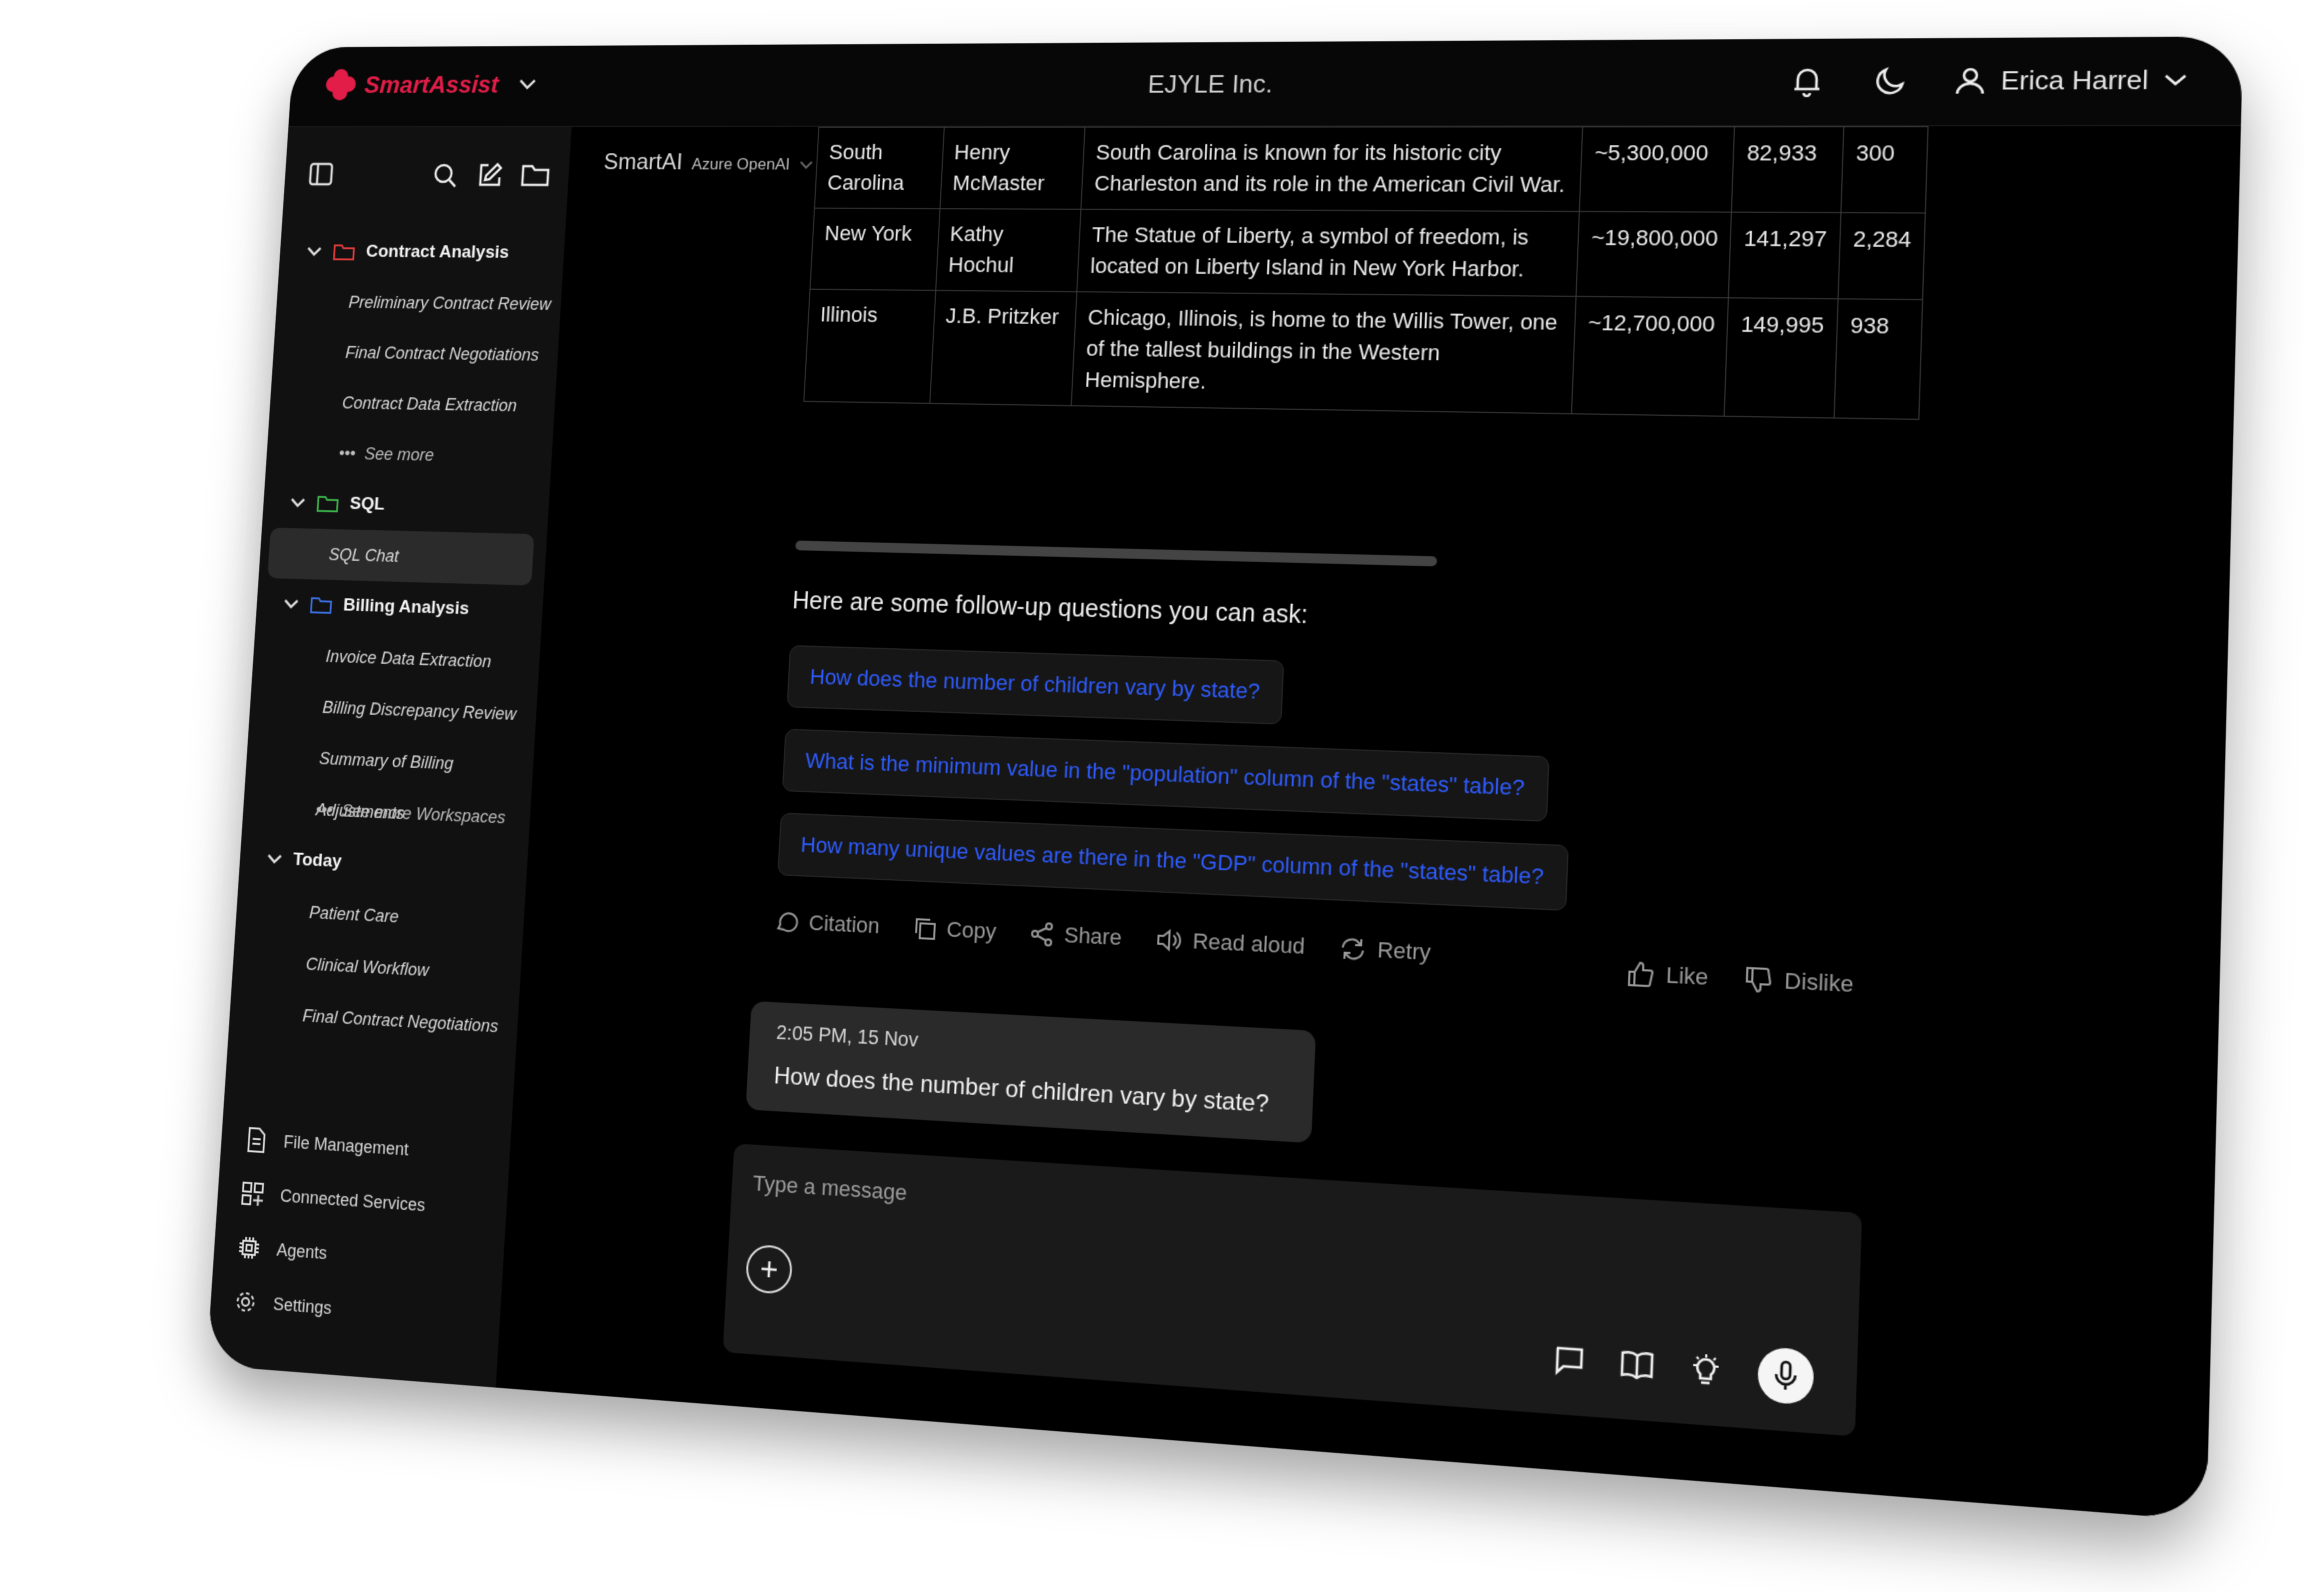  What do you see at coordinates (1759, 980) in the screenshot?
I see `thumbs-down-icon` at bounding box center [1759, 980].